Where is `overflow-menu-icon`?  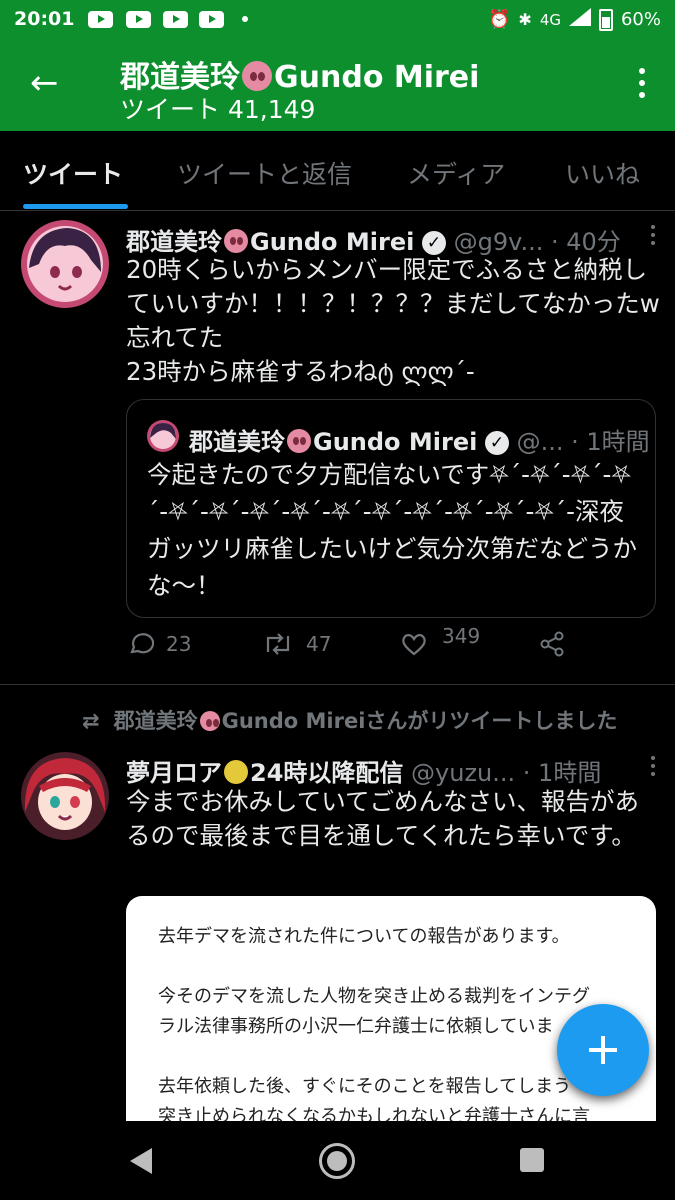 overflow-menu-icon is located at coordinates (642, 86).